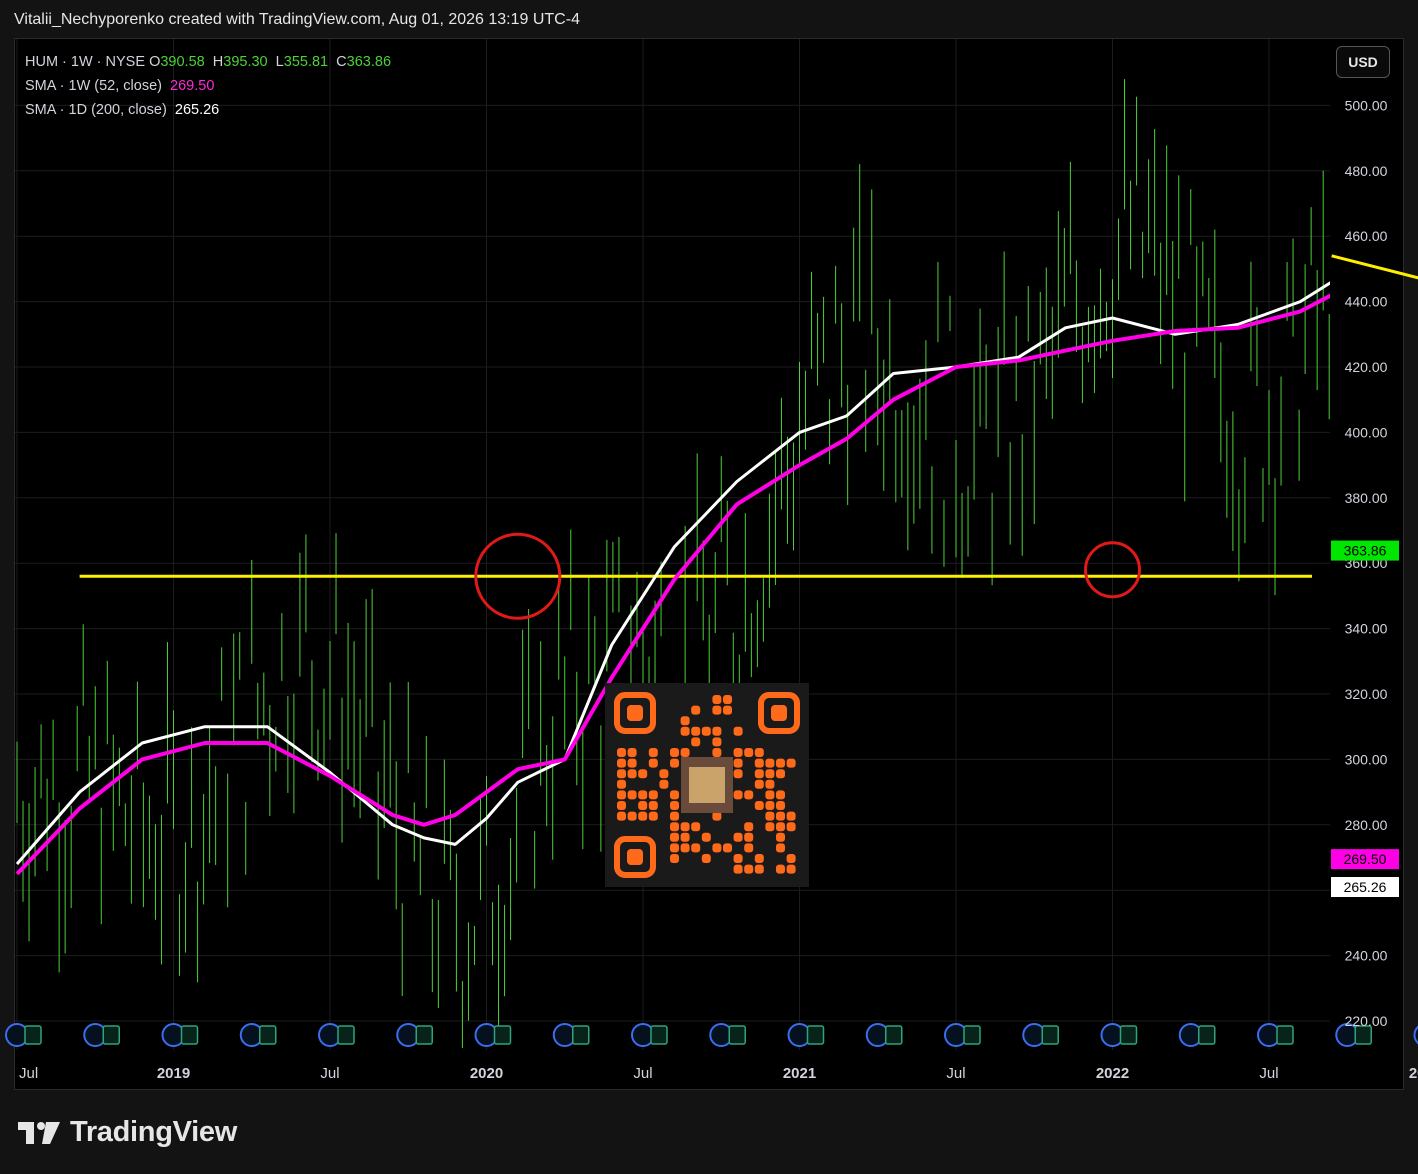 The height and width of the screenshot is (1174, 1418). What do you see at coordinates (1365, 887) in the screenshot?
I see `price-tag-label: 265.26` at bounding box center [1365, 887].